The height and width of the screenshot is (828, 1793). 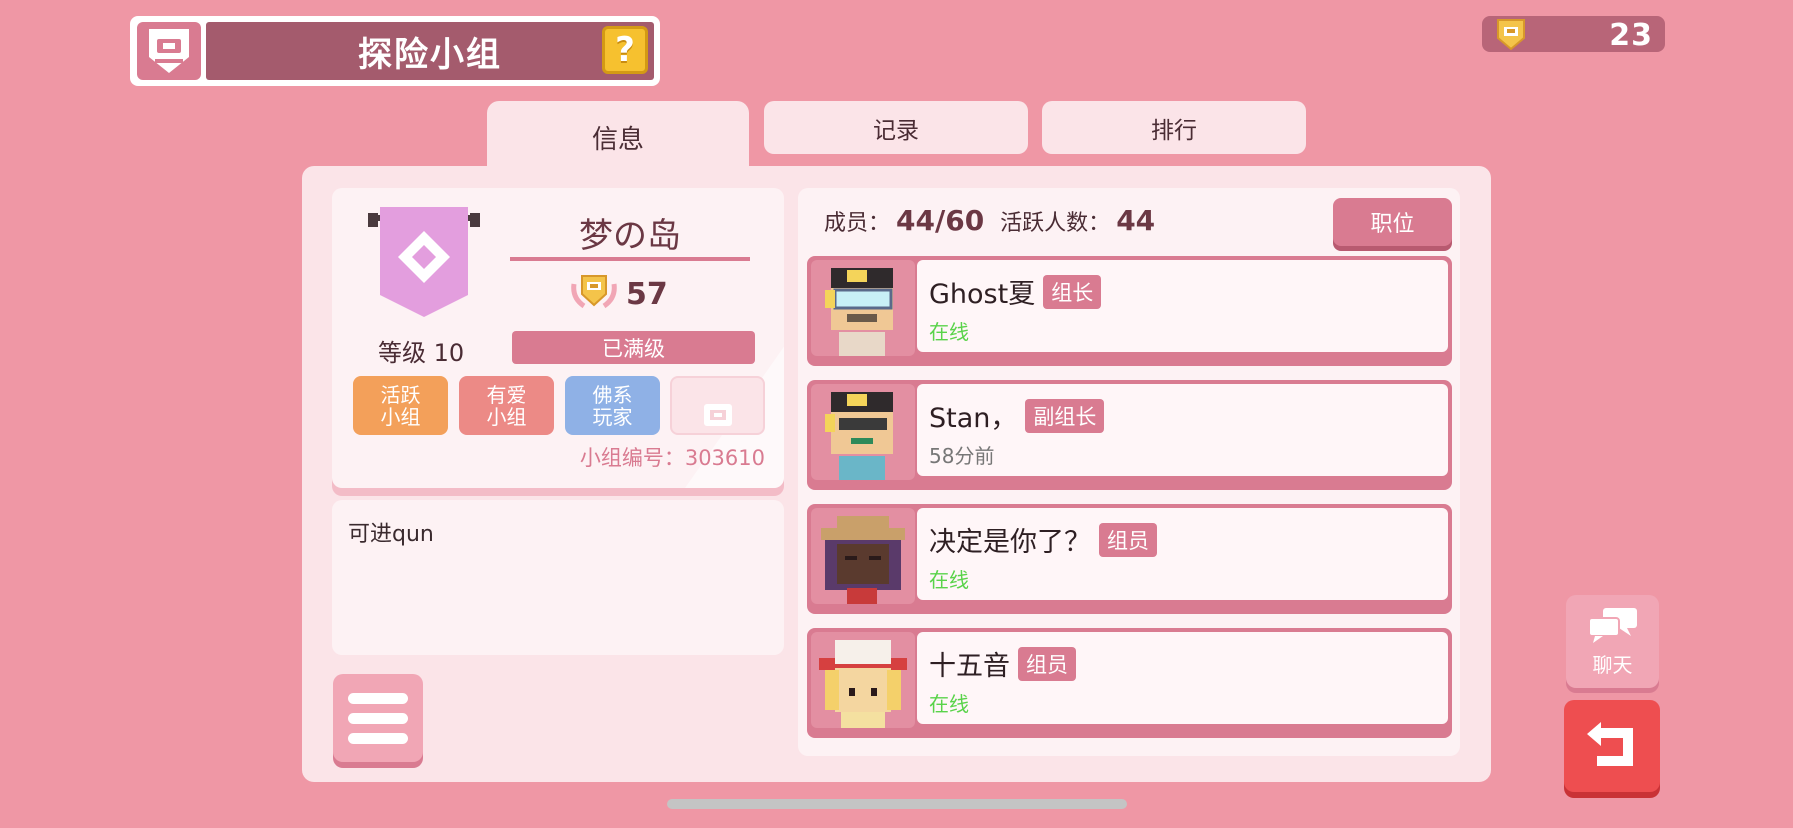 I want to click on member-row: 十五音 组员 在线, so click(x=1129, y=683).